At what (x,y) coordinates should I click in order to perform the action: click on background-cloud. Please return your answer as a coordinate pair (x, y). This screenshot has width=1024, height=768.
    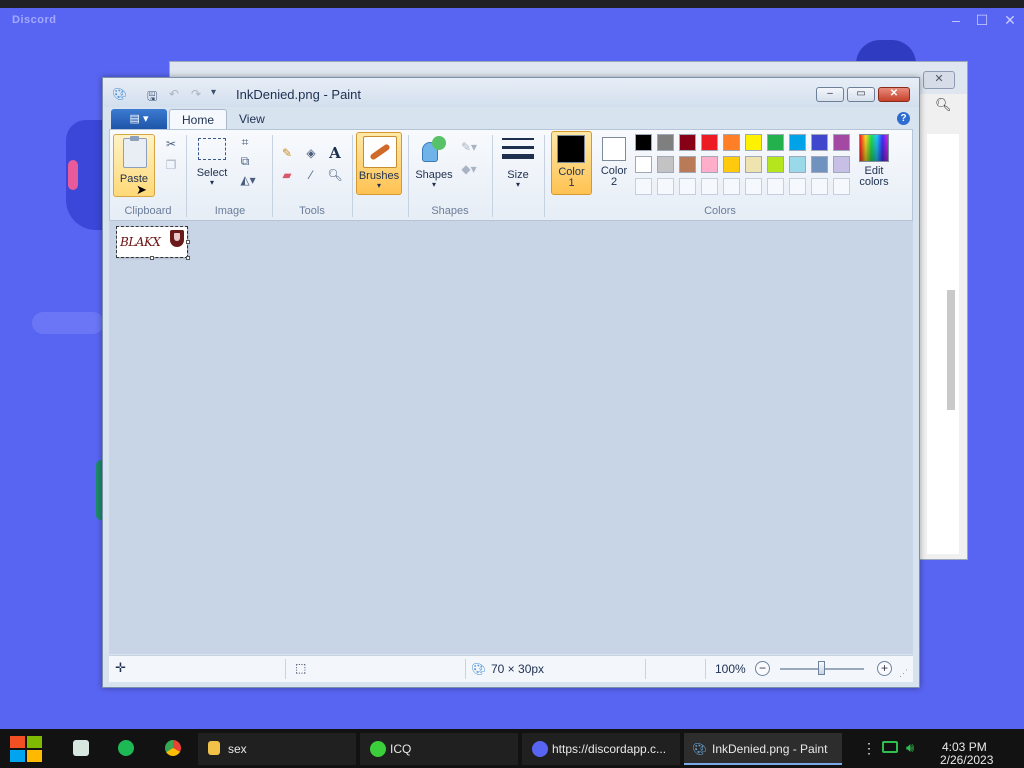
    Looking at the image, I should click on (68, 323).